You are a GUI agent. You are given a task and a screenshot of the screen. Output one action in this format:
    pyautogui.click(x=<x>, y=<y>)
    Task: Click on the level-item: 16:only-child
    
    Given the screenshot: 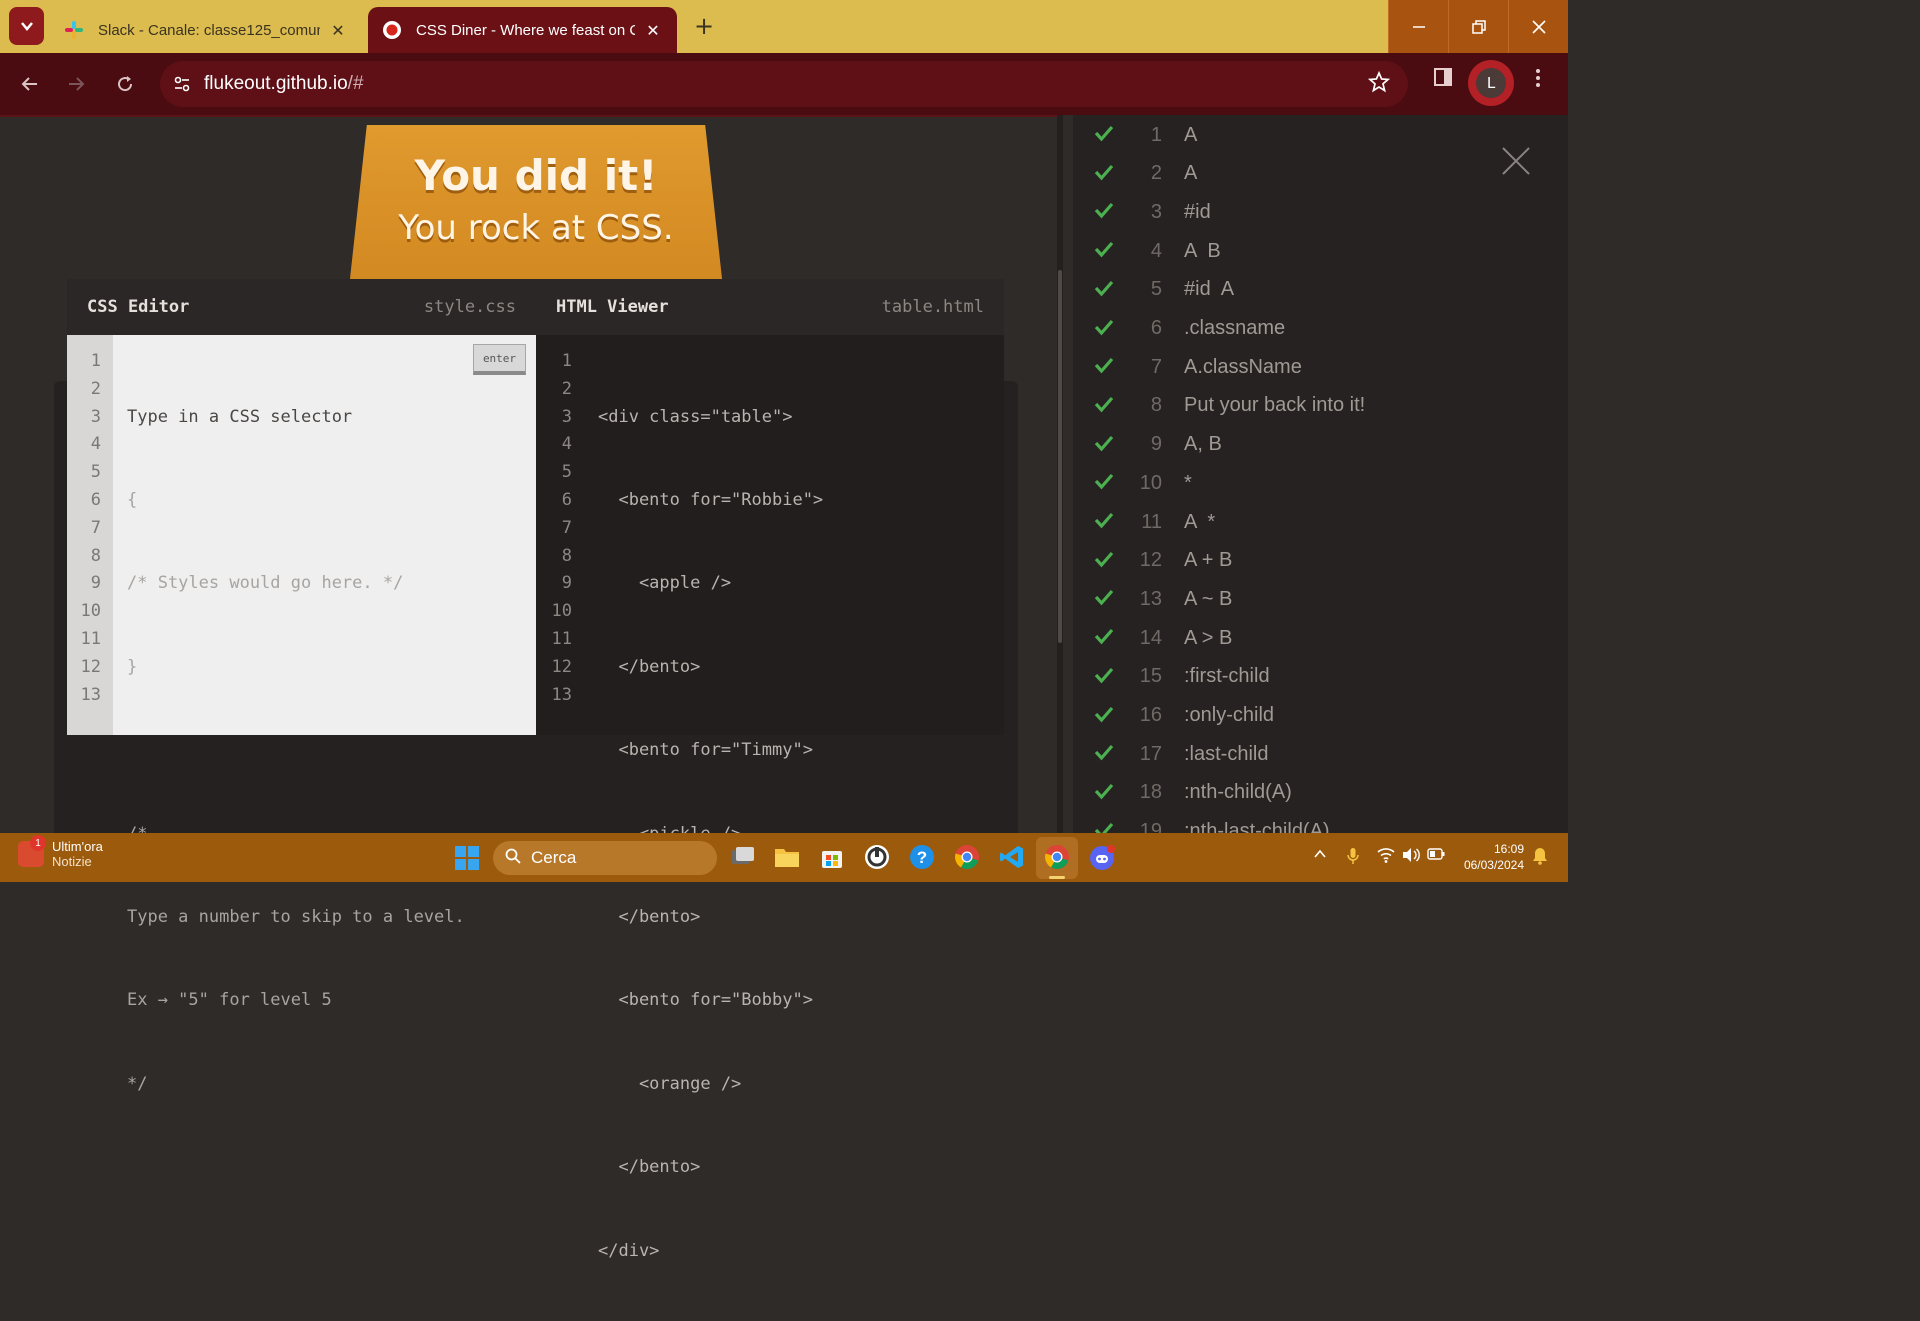 What is the action you would take?
    pyautogui.click(x=1184, y=716)
    